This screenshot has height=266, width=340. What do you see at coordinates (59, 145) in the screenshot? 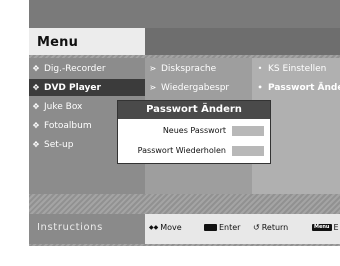
I see `menu-item-label: Set-up` at bounding box center [59, 145].